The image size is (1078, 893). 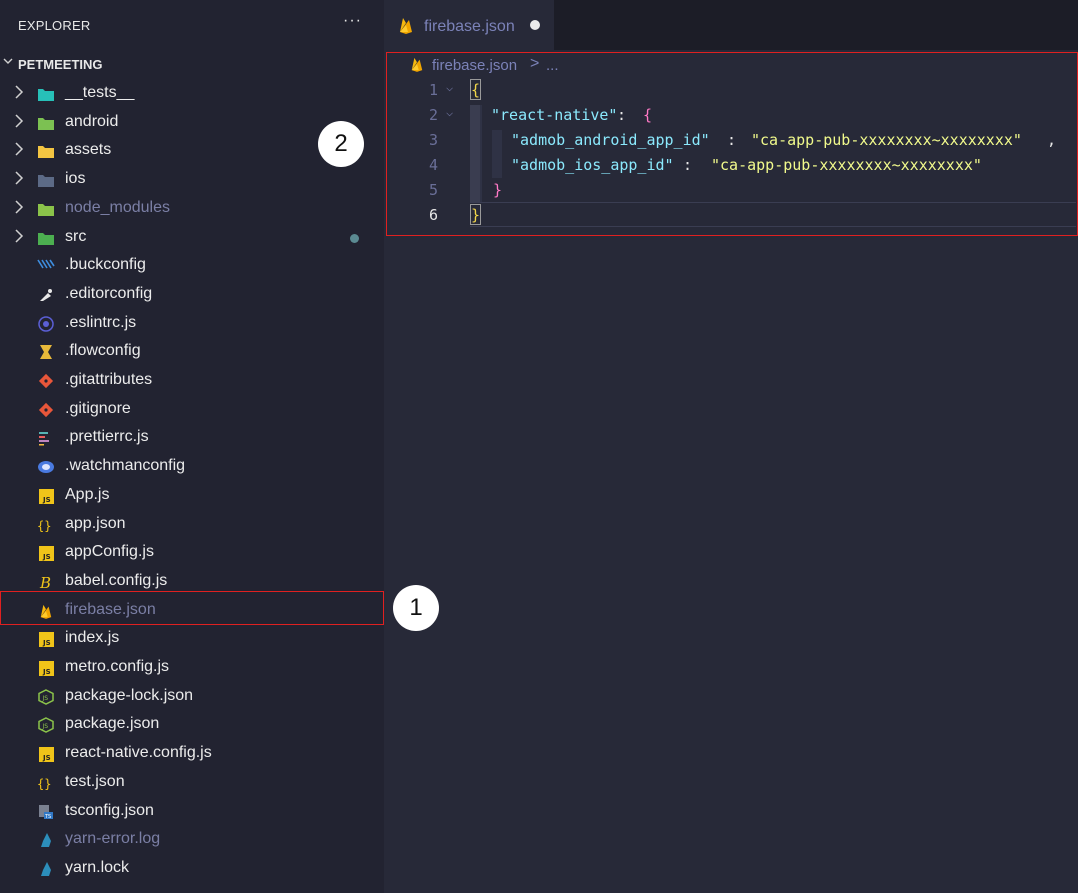 What do you see at coordinates (109, 810) in the screenshot?
I see `file-name: tsconfig.json` at bounding box center [109, 810].